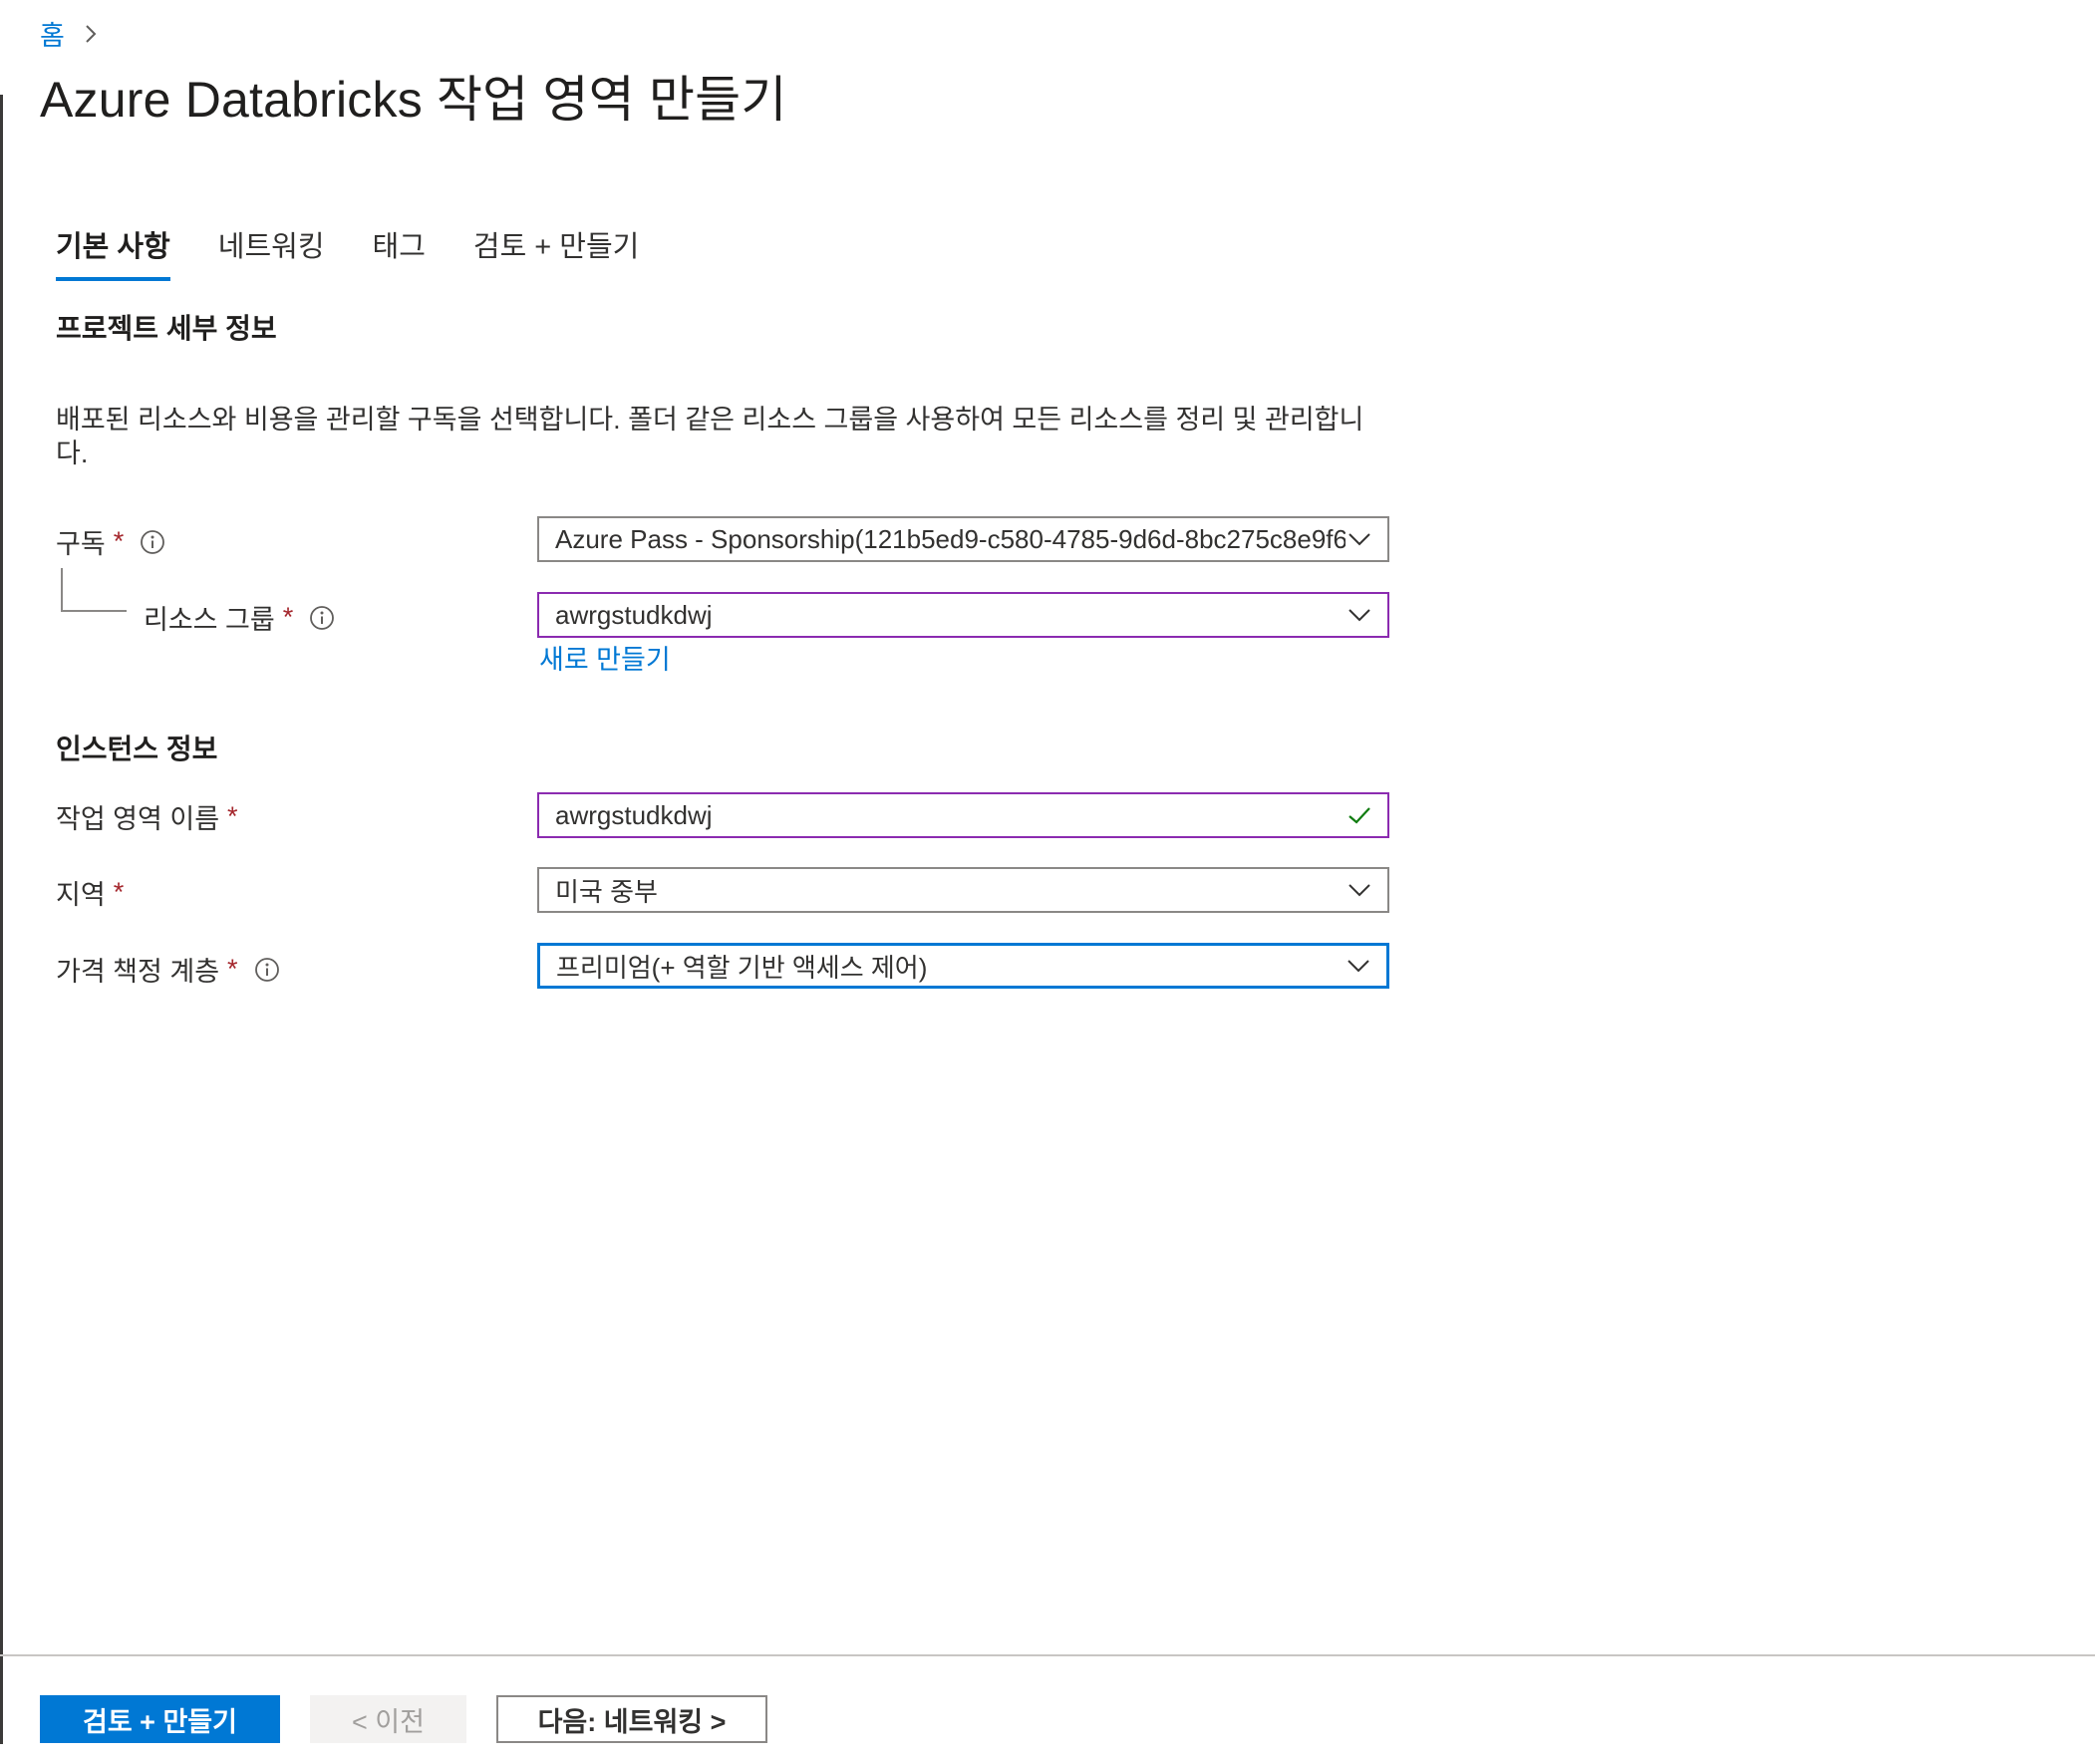  Describe the element at coordinates (137, 749) in the screenshot. I see `instance-details-heading: 인스턴스 정보` at that location.